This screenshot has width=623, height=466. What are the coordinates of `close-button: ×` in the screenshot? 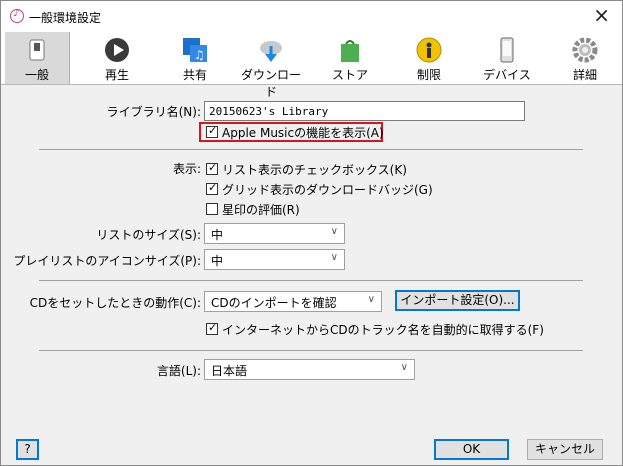 It's located at (601, 15).